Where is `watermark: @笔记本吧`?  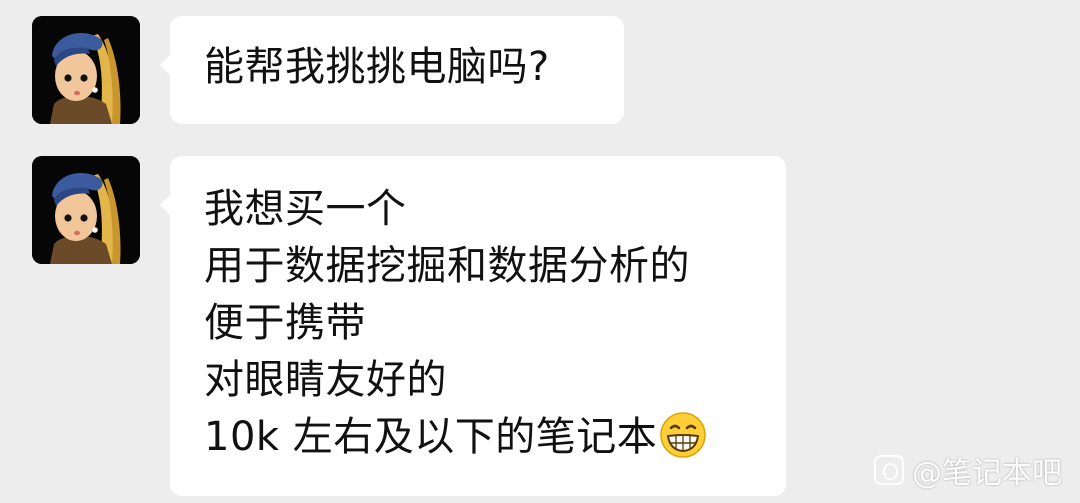
watermark: @笔记本吧 is located at coordinates (968, 470).